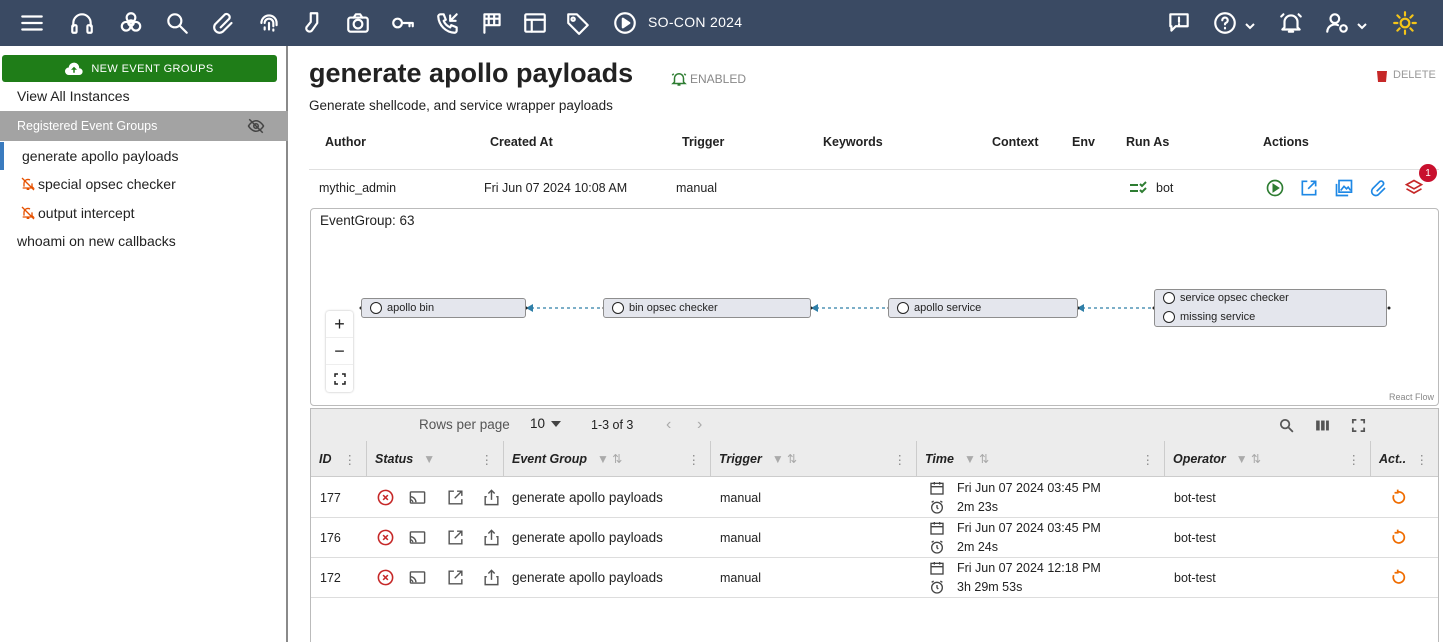 The width and height of the screenshot is (1443, 642). Describe the element at coordinates (256, 126) in the screenshot. I see `eye-off-icon` at that location.